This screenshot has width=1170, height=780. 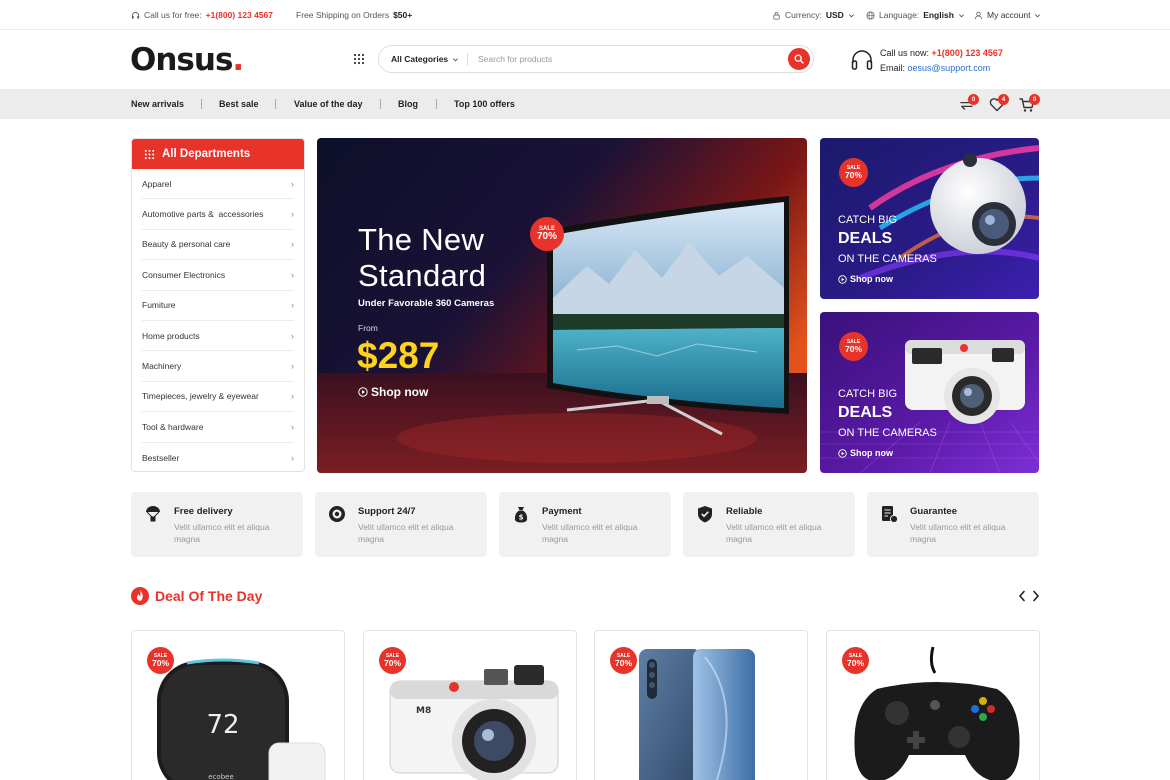 I want to click on header-call-phone: +1(800) 123 4567, so click(x=967, y=53).